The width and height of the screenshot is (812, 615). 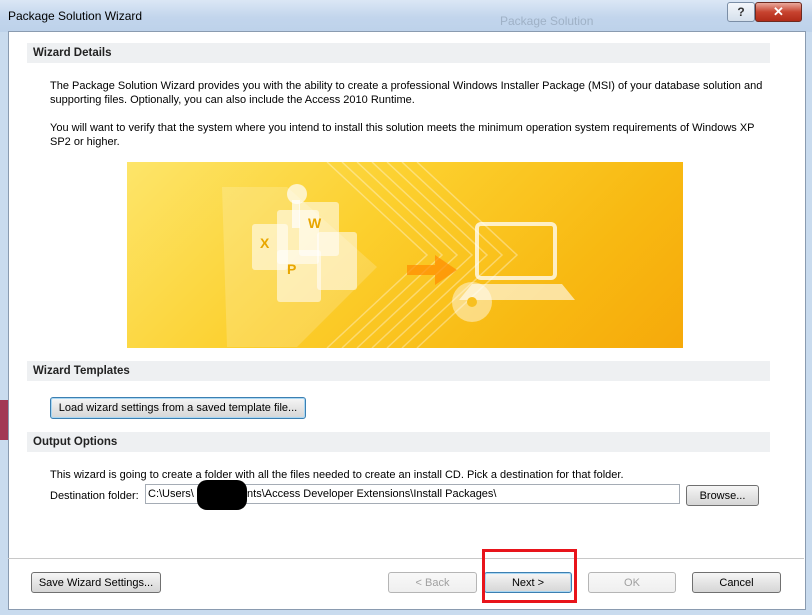 I want to click on cancel-button: Cancel, so click(x=736, y=582).